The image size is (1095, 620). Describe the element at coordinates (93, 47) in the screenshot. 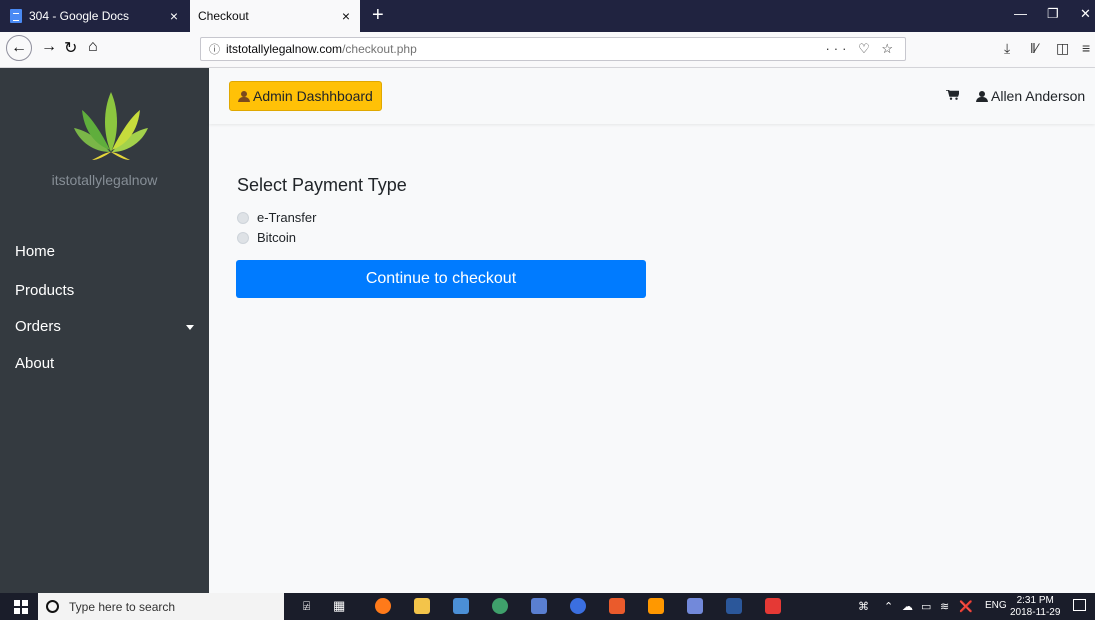

I see `home-button: ⌂` at that location.